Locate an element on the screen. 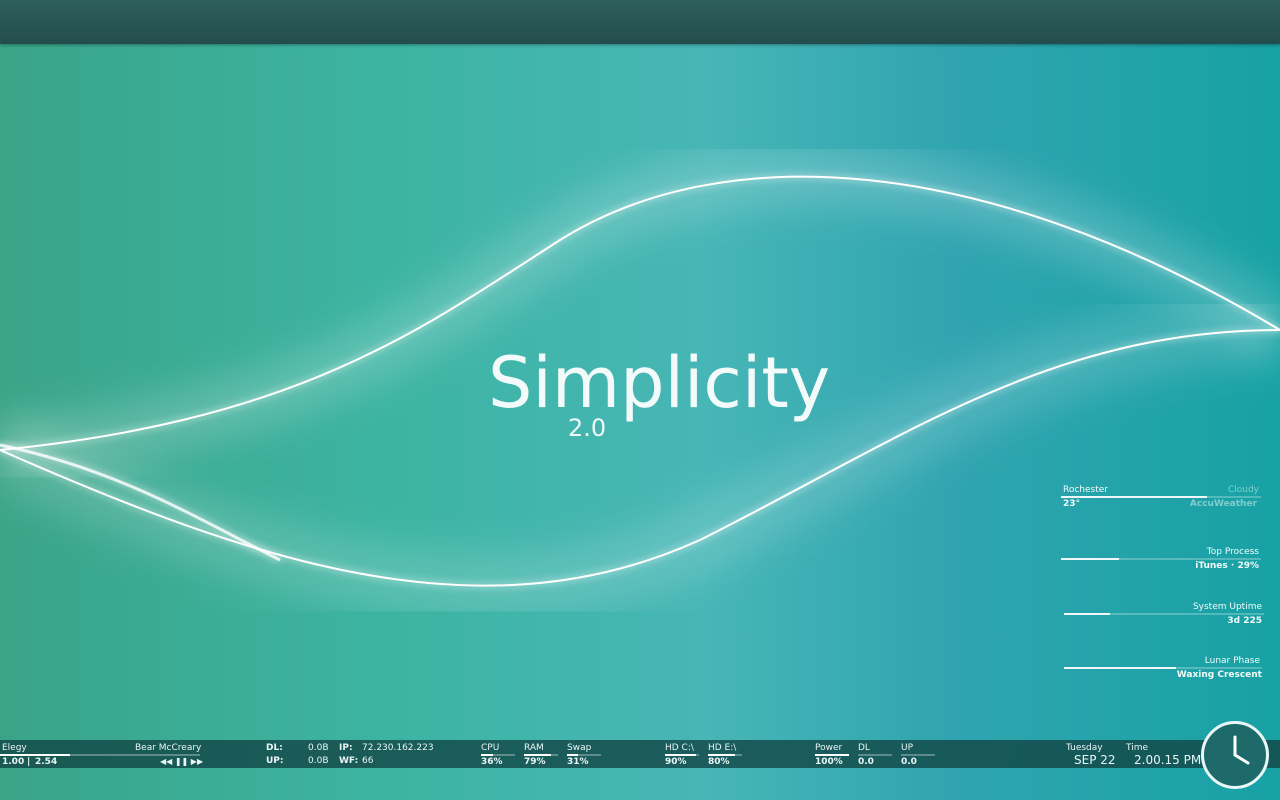 The height and width of the screenshot is (800, 1280). power-up-bar-track is located at coordinates (918, 755).